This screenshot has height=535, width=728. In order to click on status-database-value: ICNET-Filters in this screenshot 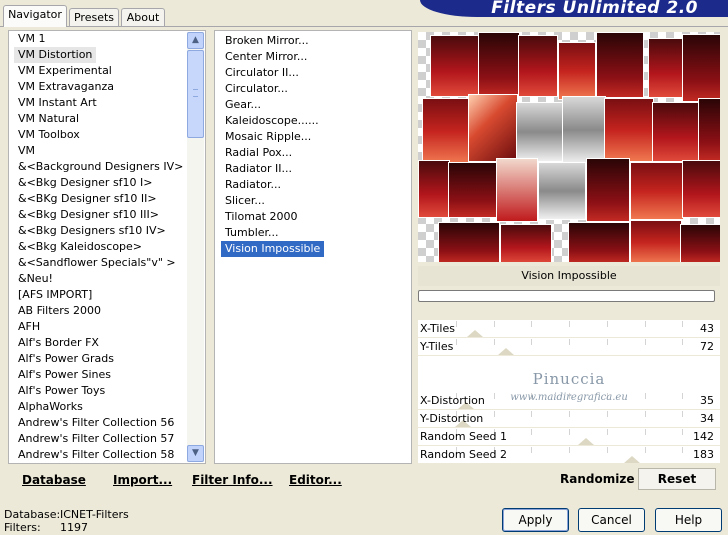, I will do `click(94, 514)`.